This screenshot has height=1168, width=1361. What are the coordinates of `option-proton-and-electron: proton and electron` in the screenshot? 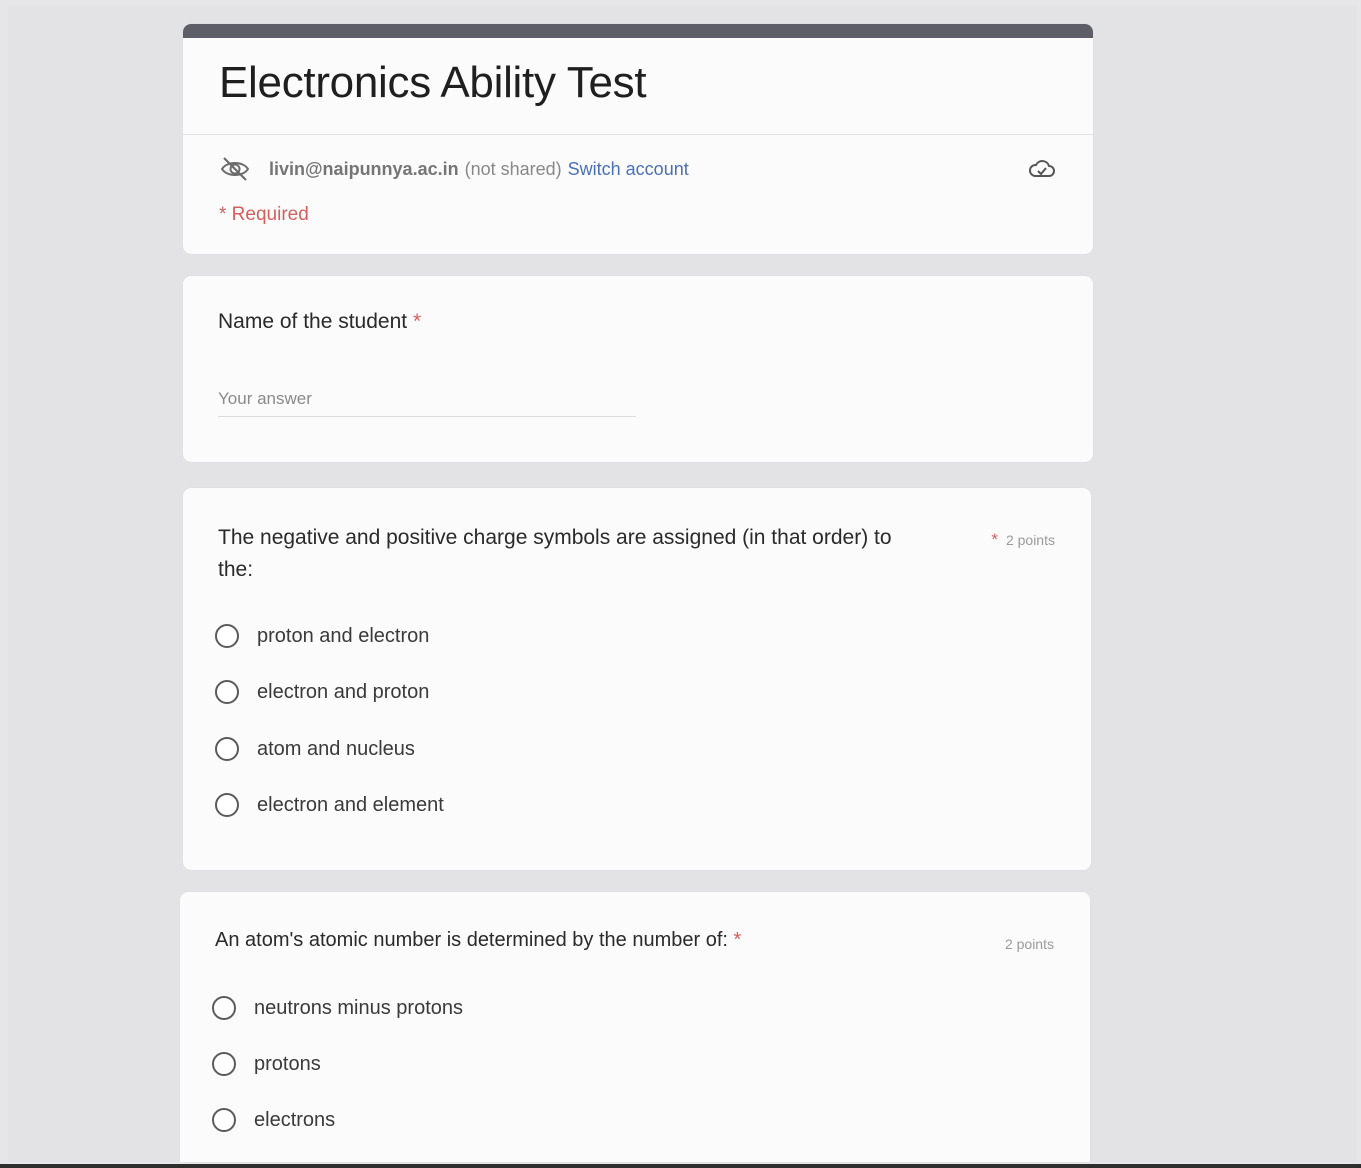 It's located at (322, 636).